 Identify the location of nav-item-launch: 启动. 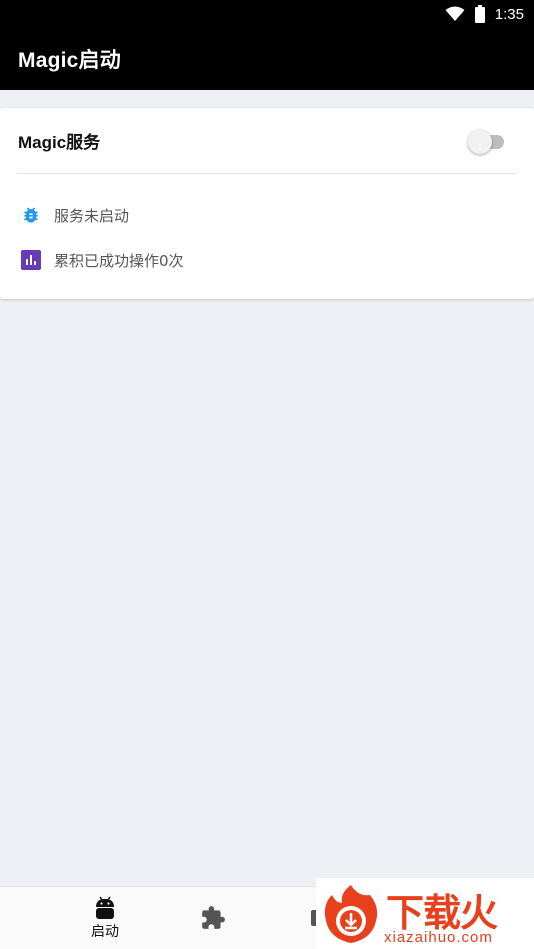
(105, 918).